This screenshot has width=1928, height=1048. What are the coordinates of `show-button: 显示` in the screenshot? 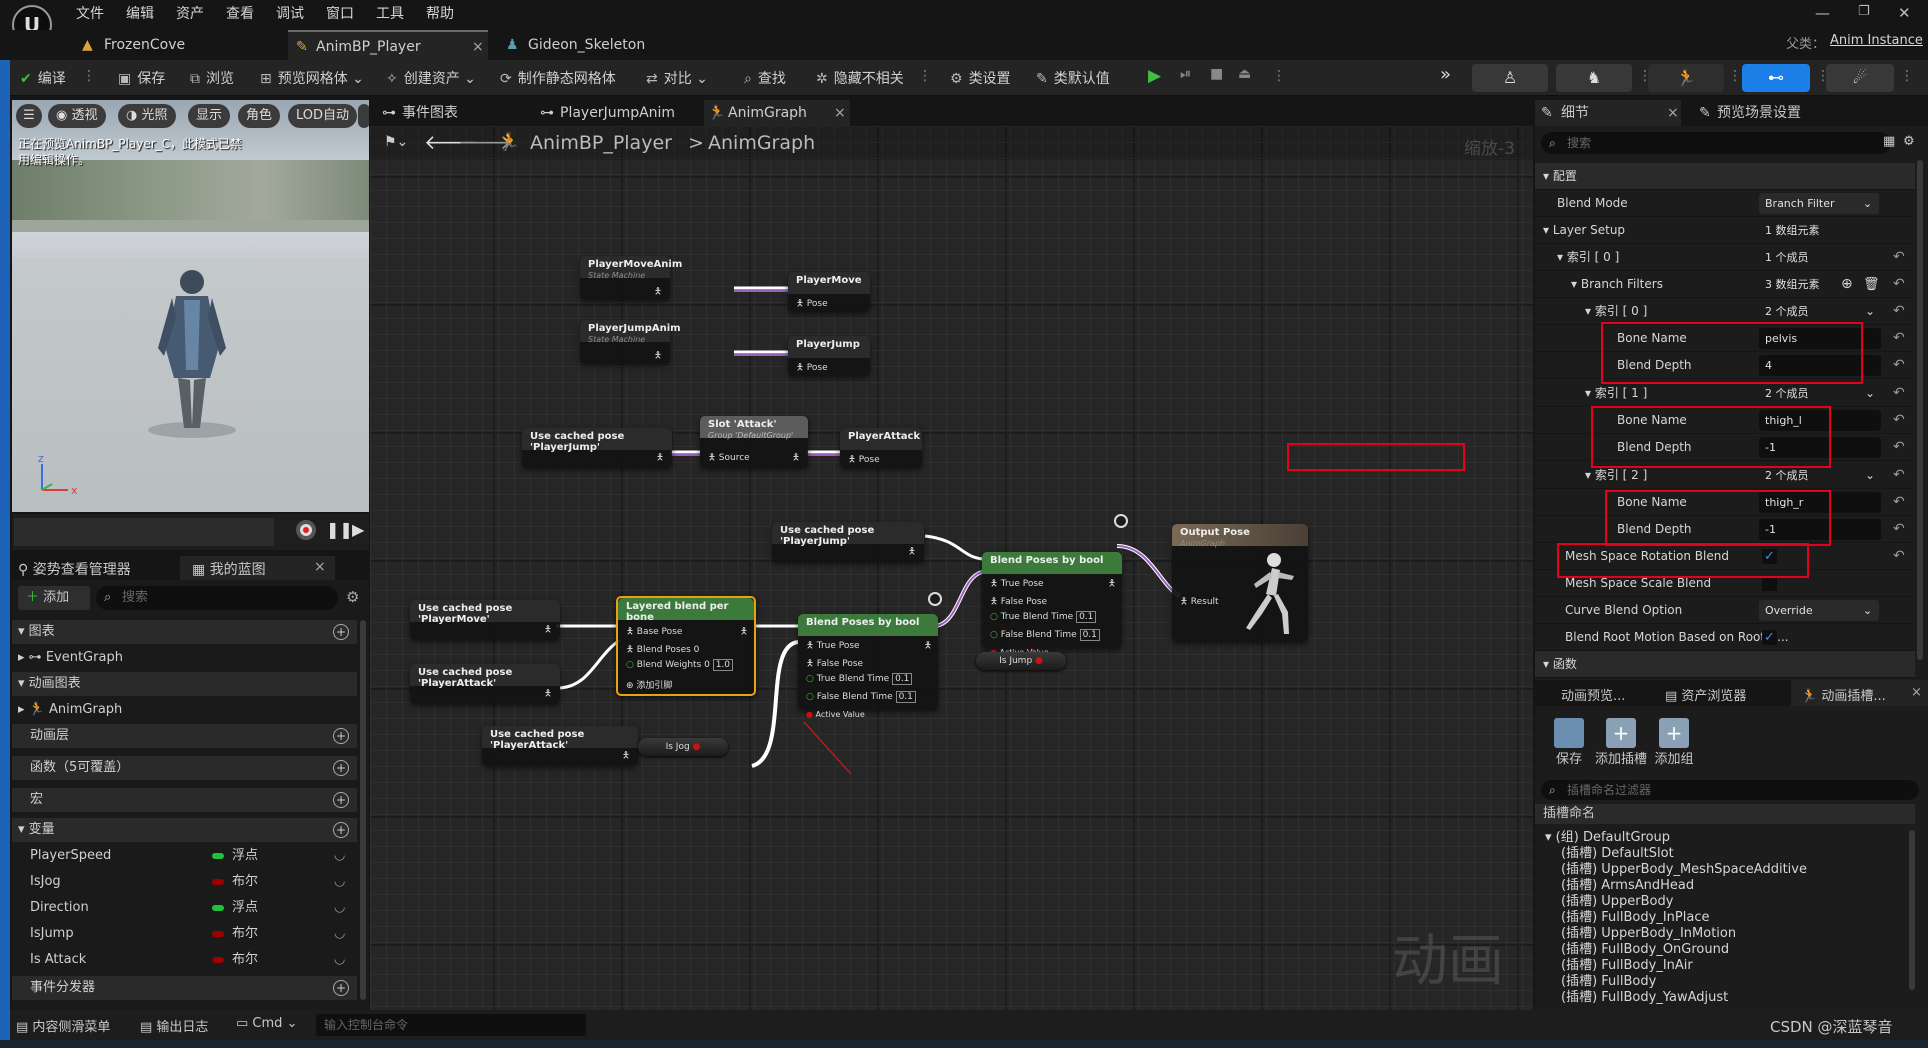 It's located at (209, 116).